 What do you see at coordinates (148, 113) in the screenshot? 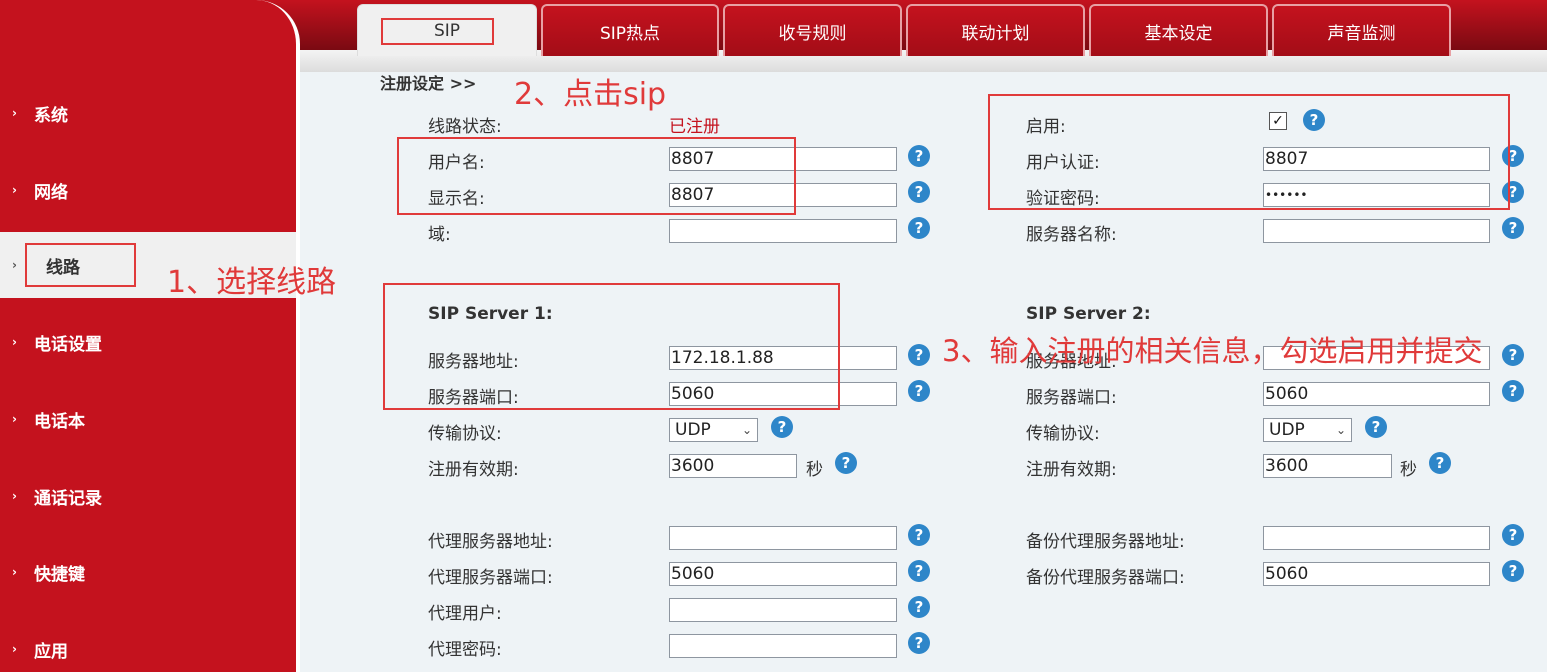
I see `sidebar-item-system: › 系统` at bounding box center [148, 113].